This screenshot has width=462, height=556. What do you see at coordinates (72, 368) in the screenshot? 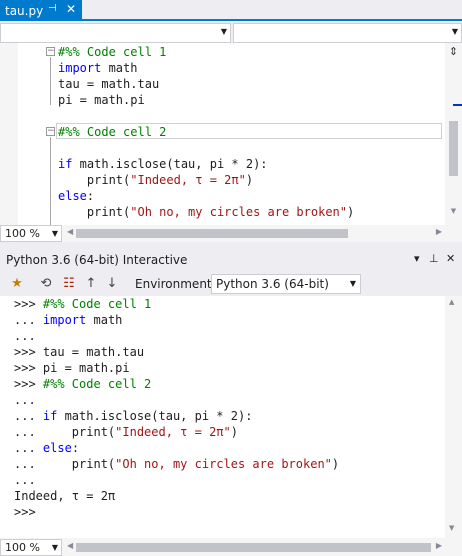
I see `repl-line: >>> pi = math.pi` at bounding box center [72, 368].